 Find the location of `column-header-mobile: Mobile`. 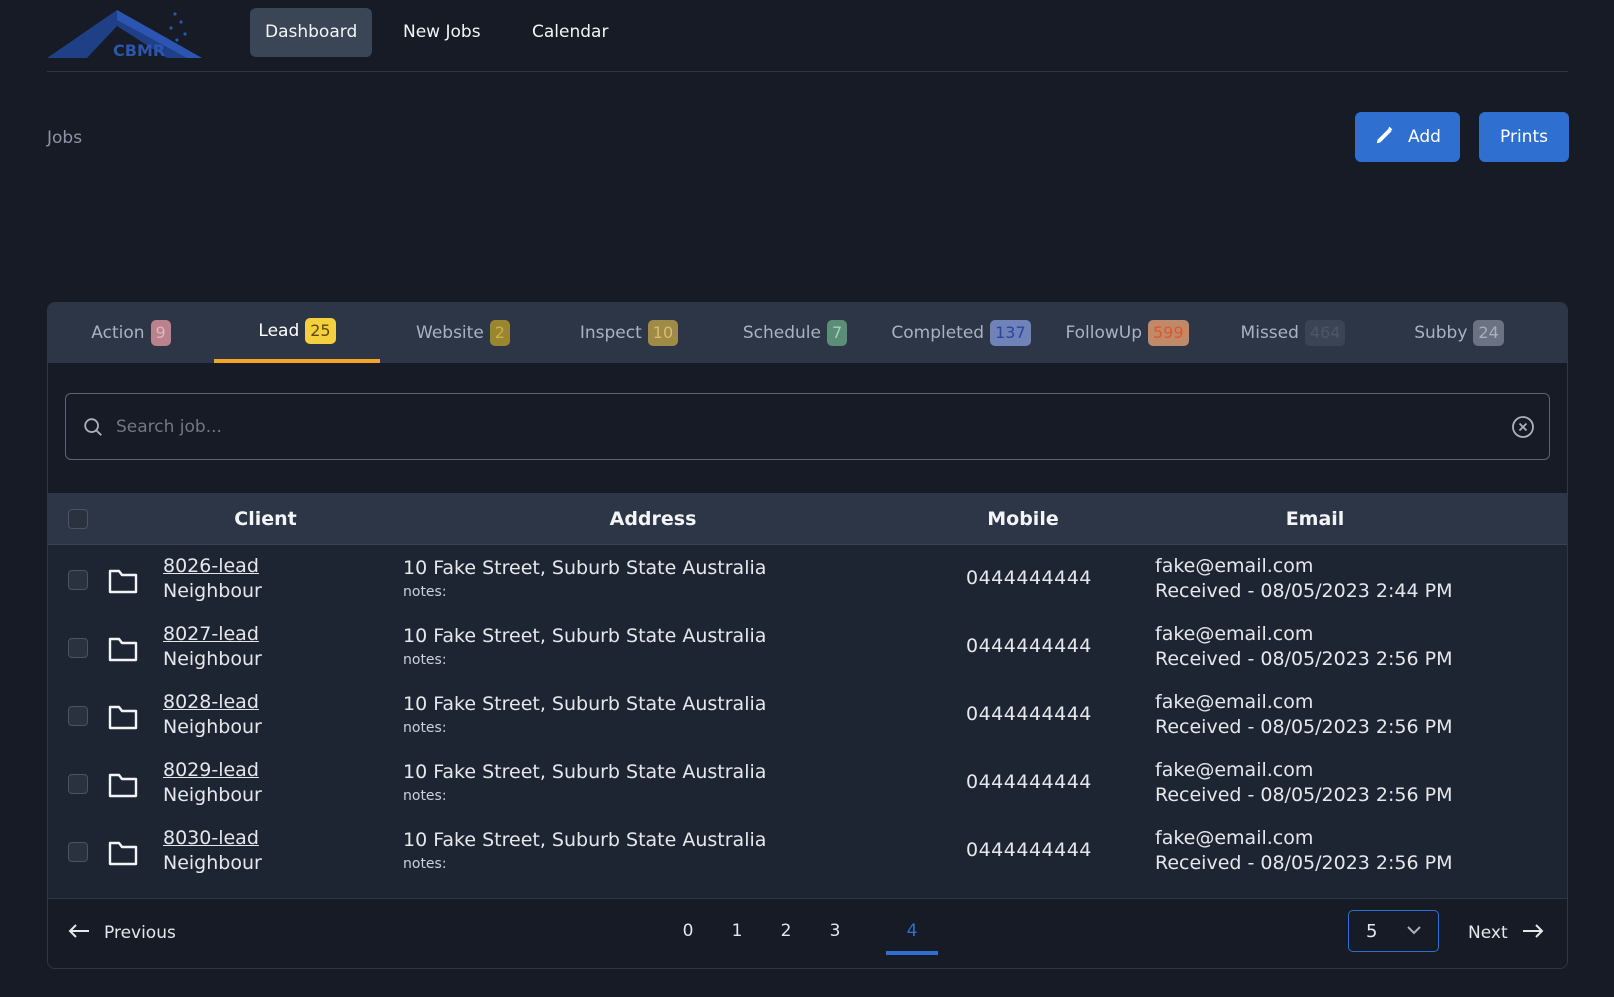

column-header-mobile: Mobile is located at coordinates (1023, 519).